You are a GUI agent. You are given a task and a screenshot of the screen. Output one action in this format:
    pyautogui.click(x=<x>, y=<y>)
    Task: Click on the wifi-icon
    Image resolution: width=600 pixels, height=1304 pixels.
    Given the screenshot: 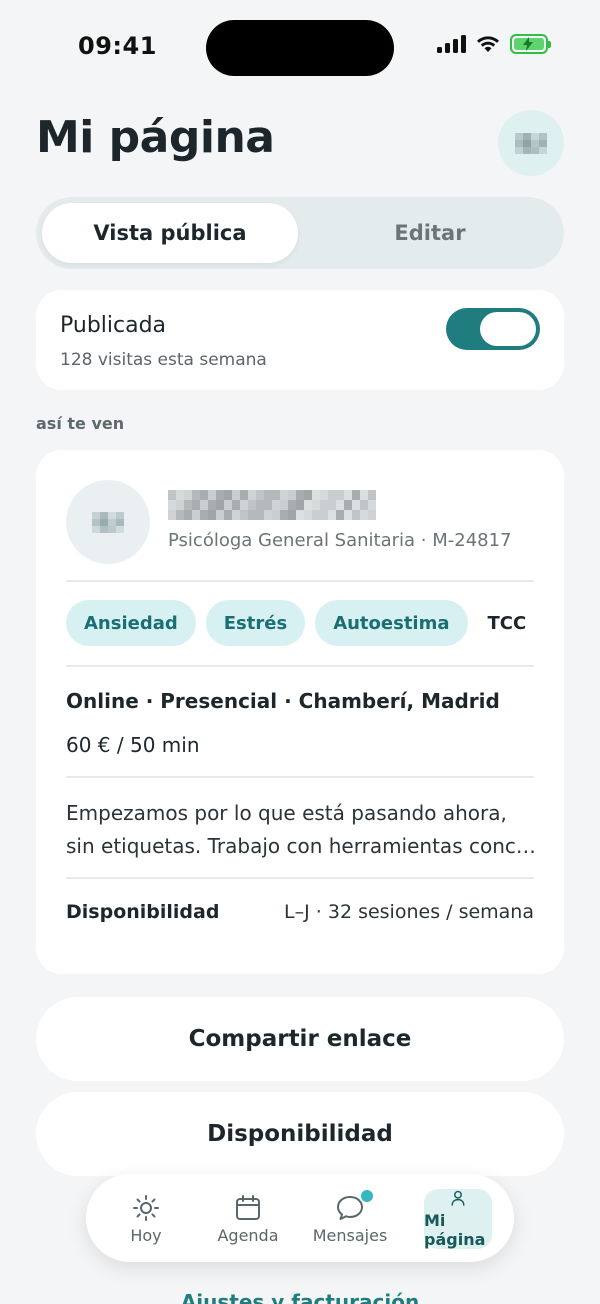 What is the action you would take?
    pyautogui.click(x=488, y=44)
    